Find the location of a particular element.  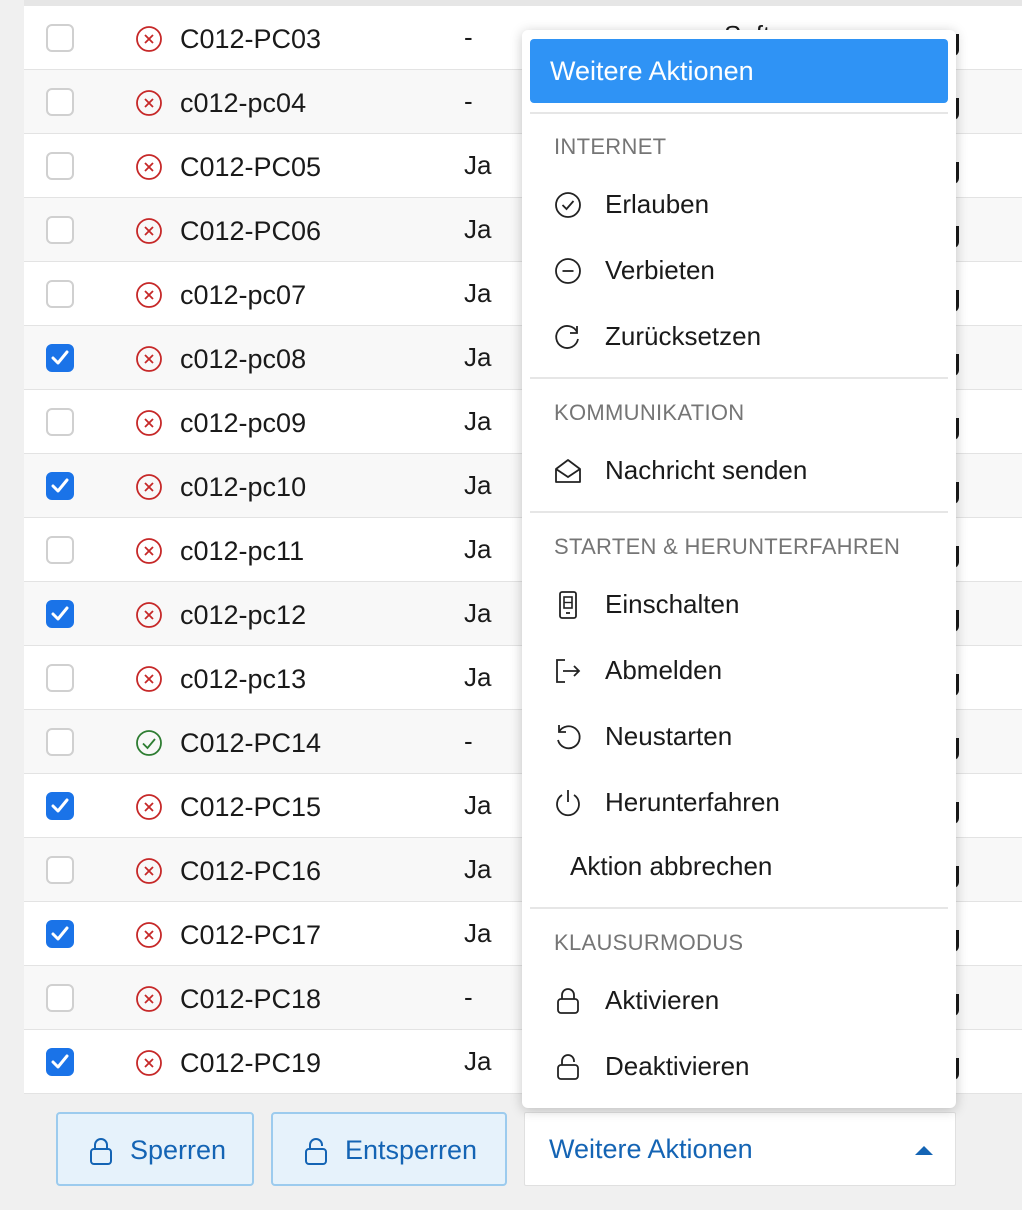

menu-item-deaktivieren: Deaktivieren is located at coordinates (739, 1067).